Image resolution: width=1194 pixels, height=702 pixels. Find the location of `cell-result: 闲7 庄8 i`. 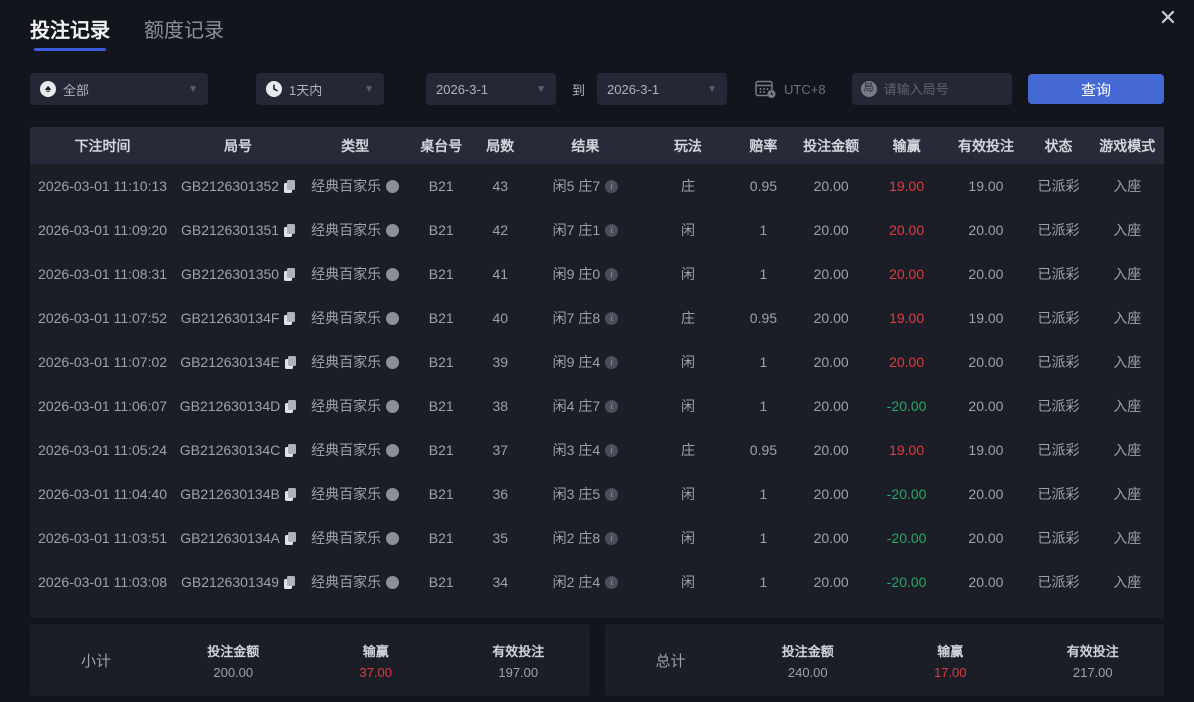

cell-result: 闲7 庄8 i is located at coordinates (585, 318).